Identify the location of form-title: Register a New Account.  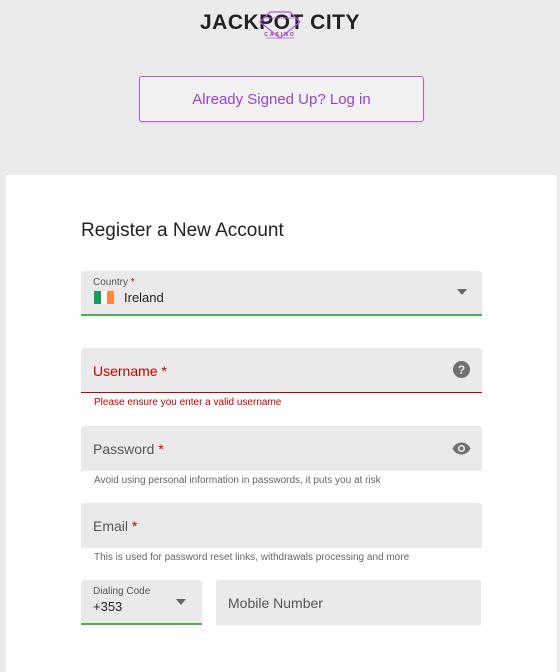
(182, 230).